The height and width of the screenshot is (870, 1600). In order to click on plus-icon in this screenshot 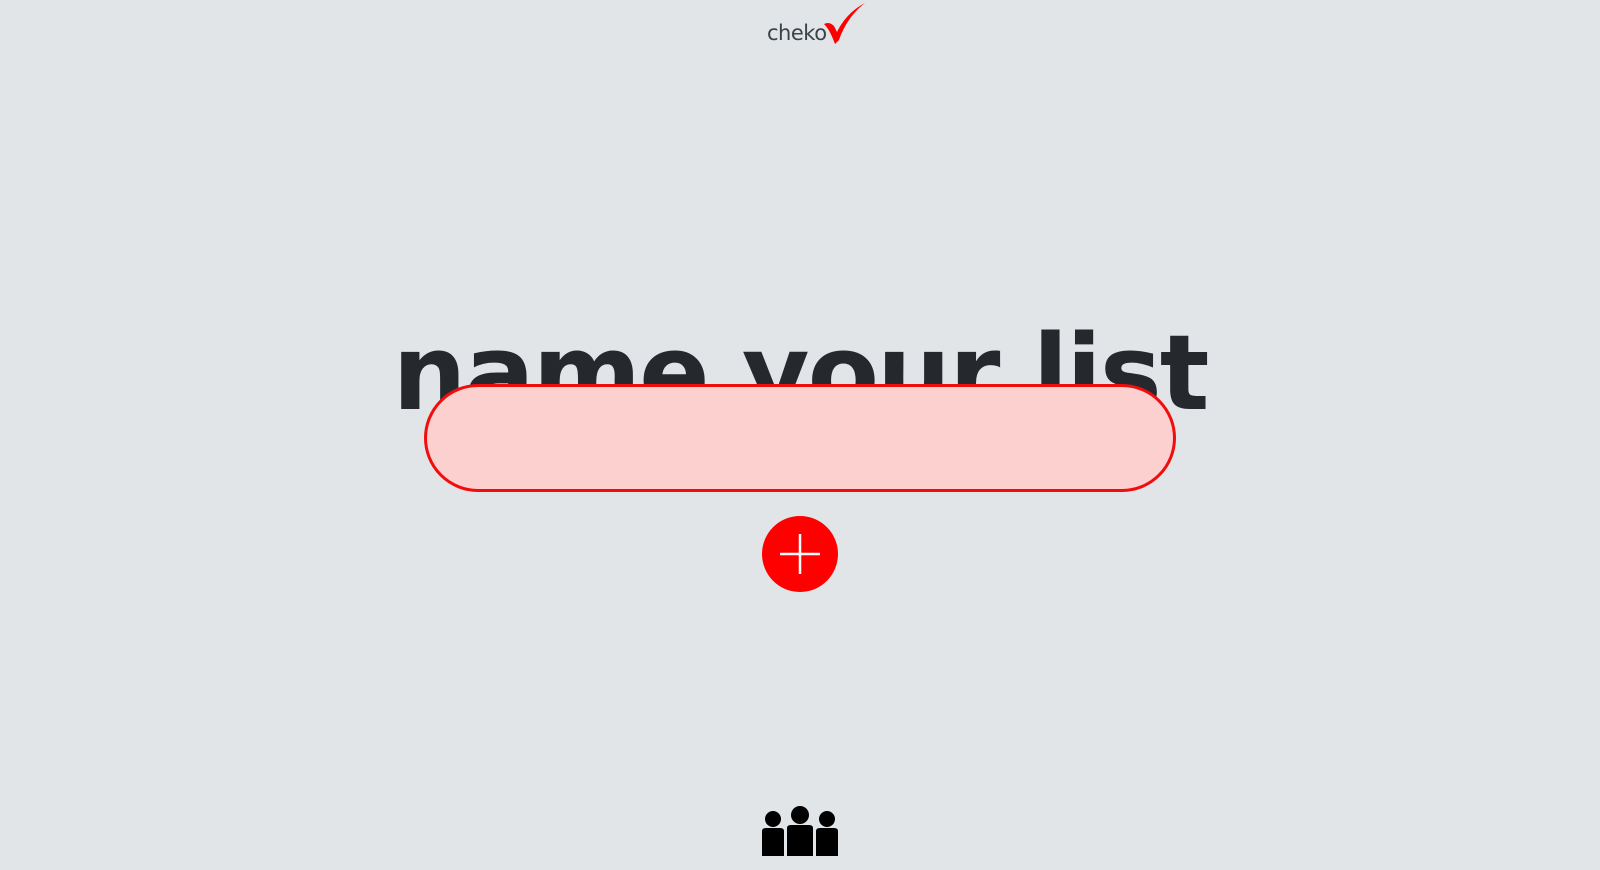, I will do `click(800, 554)`.